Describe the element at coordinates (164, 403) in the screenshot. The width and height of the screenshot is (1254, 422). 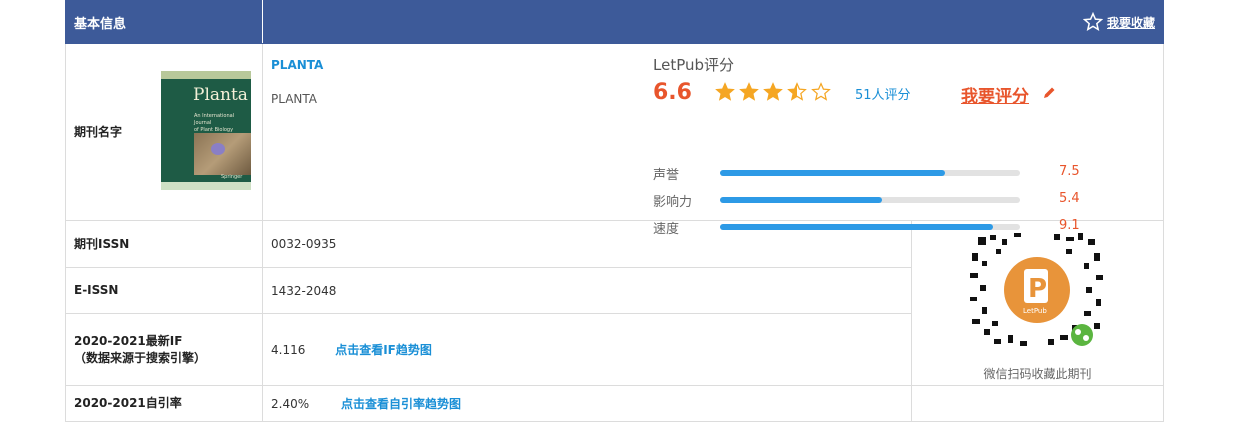
I see `self-citation-label: 2020-2021自引率` at that location.